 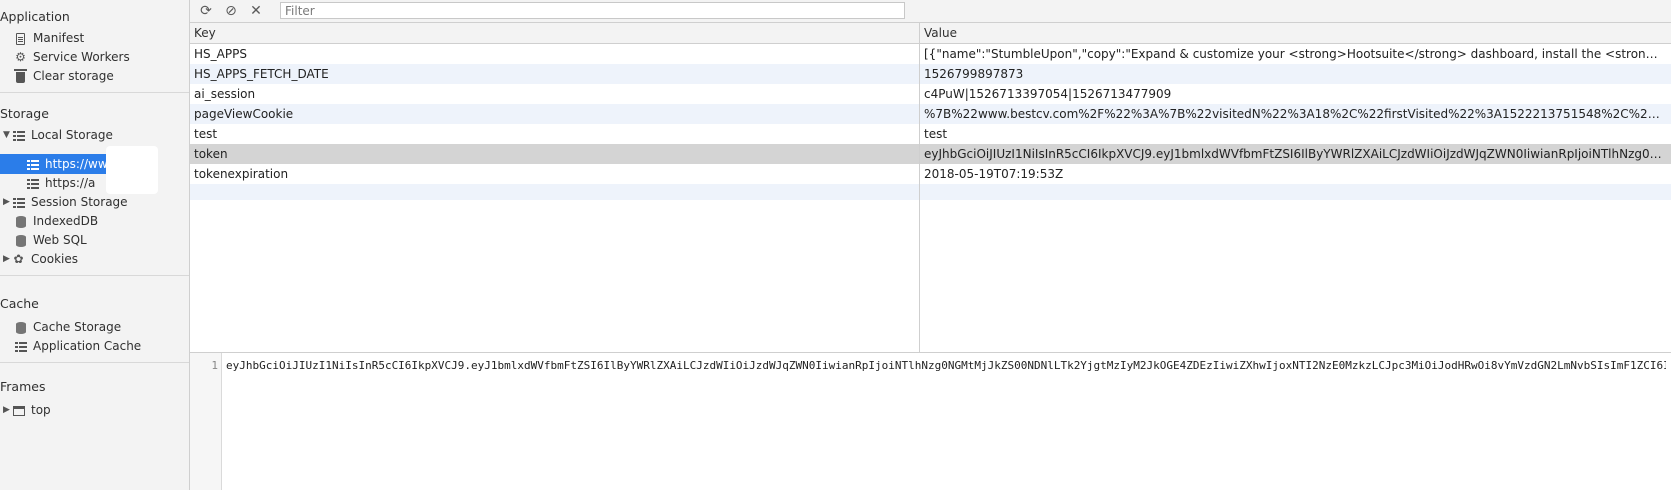 I want to click on sidebar-item-websql: Web SQL, so click(x=50, y=240).